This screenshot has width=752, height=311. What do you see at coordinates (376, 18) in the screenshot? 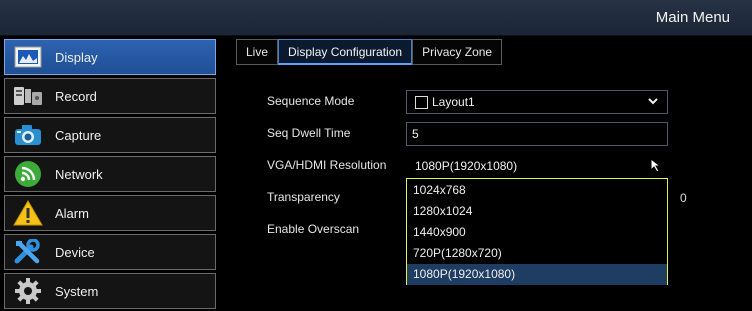
I see `title-bar: Main Menu` at bounding box center [376, 18].